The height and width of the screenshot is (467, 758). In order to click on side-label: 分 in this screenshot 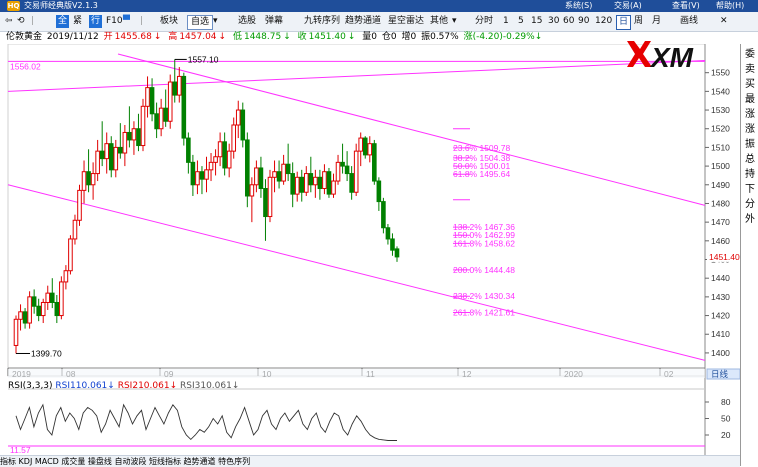, I will do `click(750, 204)`.